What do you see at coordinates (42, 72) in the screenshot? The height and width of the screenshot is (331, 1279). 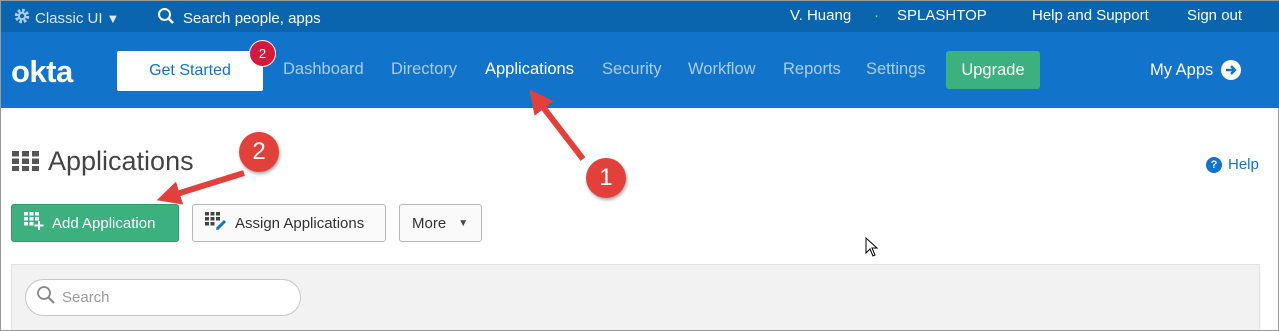 I see `okta-logo: okta` at bounding box center [42, 72].